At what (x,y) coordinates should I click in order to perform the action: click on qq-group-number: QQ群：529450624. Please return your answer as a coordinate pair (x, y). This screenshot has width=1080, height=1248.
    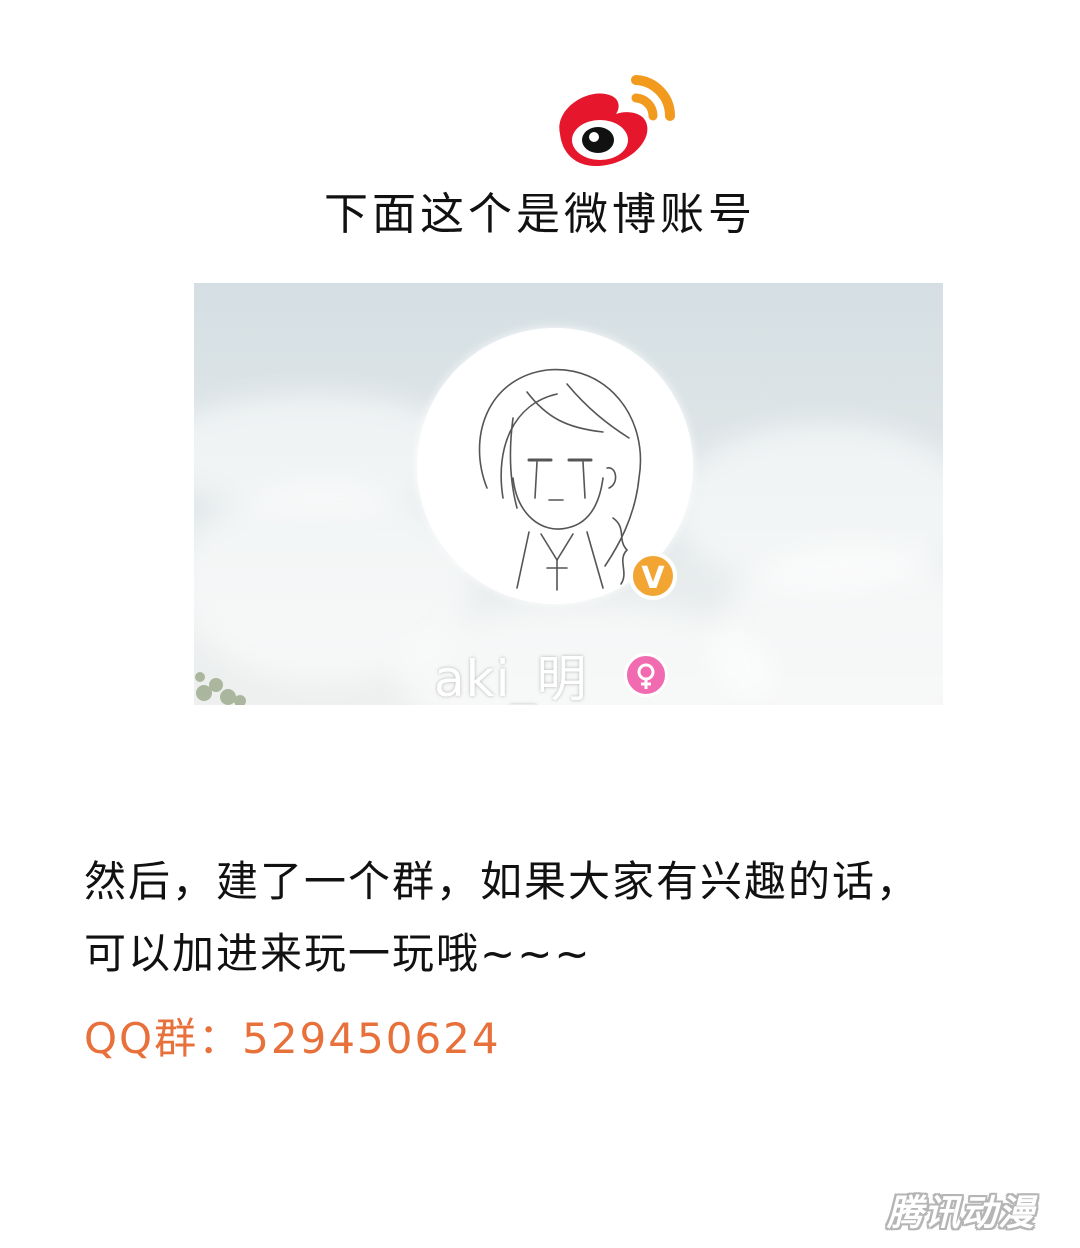
    Looking at the image, I should click on (292, 1035).